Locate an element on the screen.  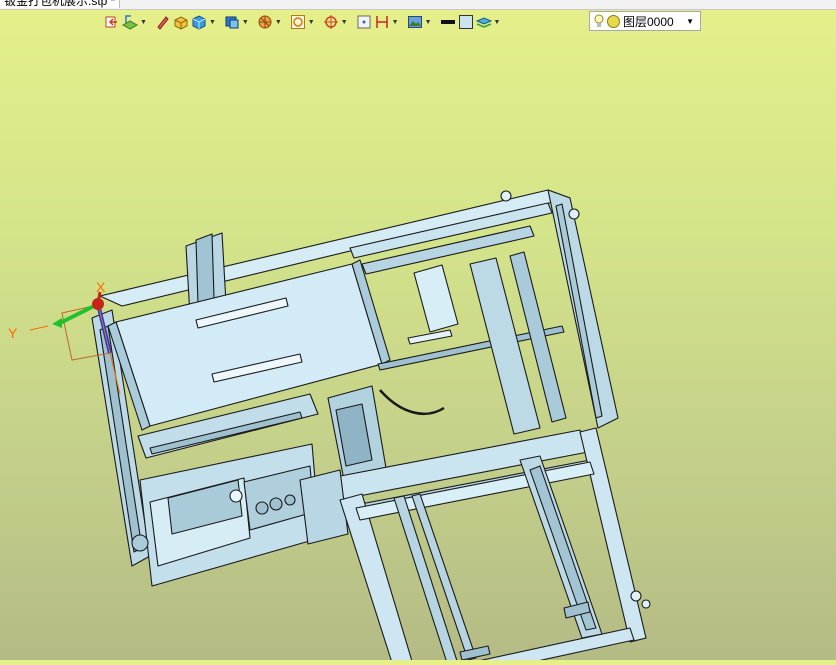
pencil-icon is located at coordinates (163, 23).